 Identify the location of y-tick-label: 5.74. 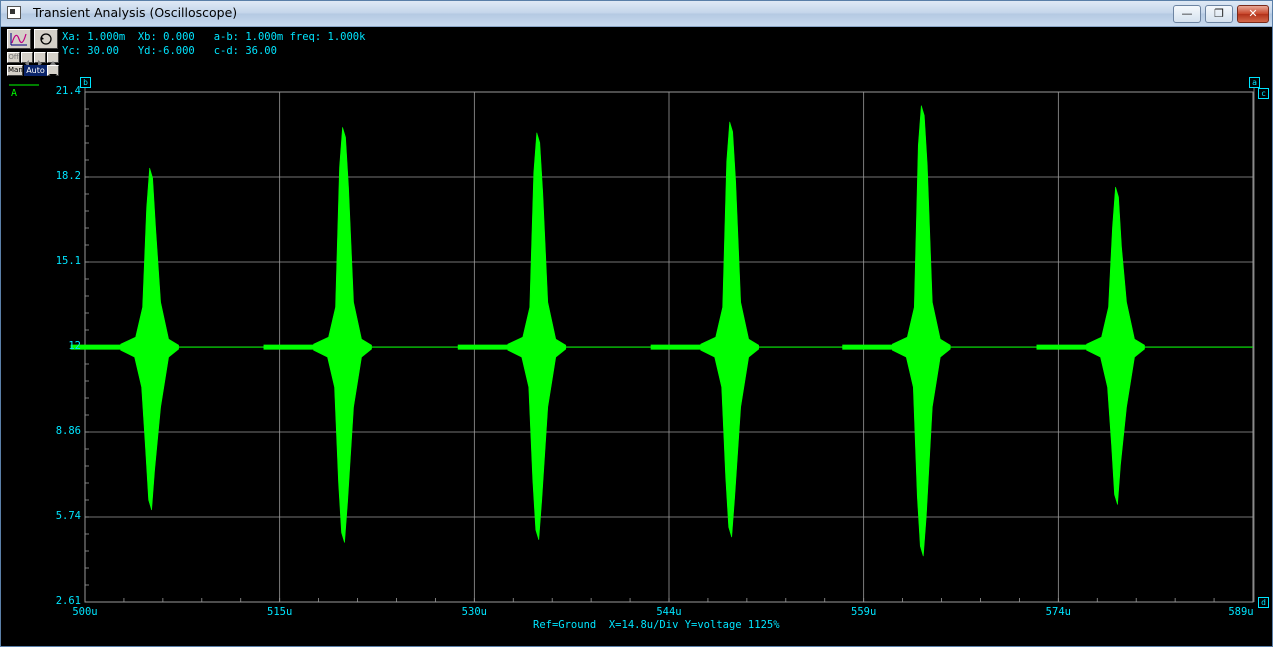
(68, 516).